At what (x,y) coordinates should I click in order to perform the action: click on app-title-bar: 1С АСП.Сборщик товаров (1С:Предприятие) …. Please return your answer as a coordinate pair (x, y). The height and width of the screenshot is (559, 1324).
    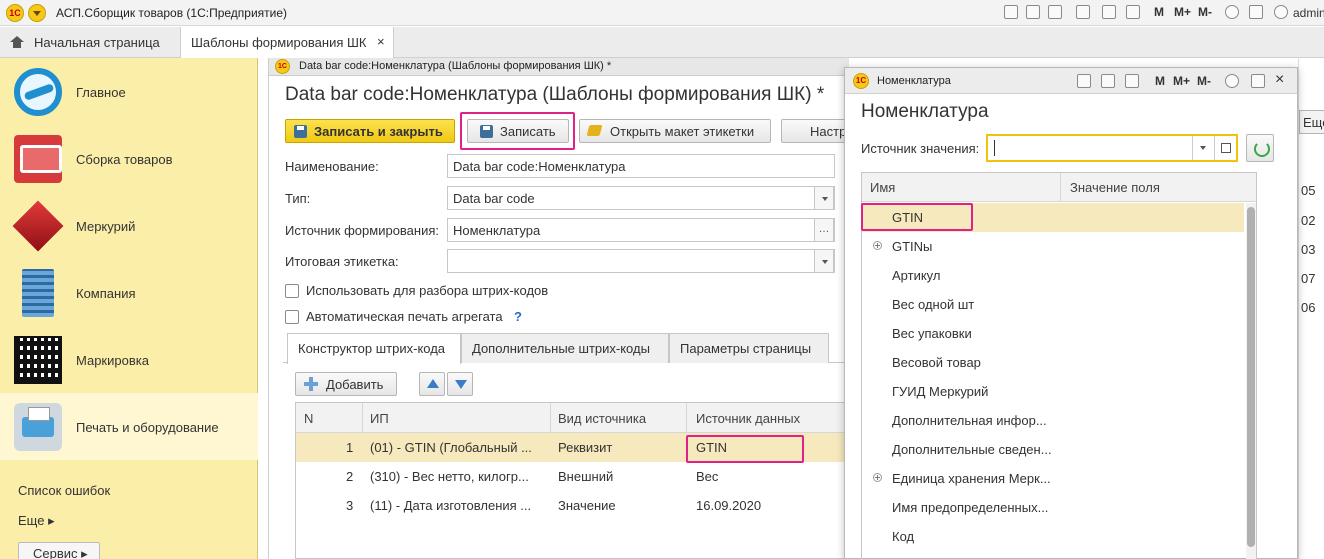
    Looking at the image, I should click on (662, 13).